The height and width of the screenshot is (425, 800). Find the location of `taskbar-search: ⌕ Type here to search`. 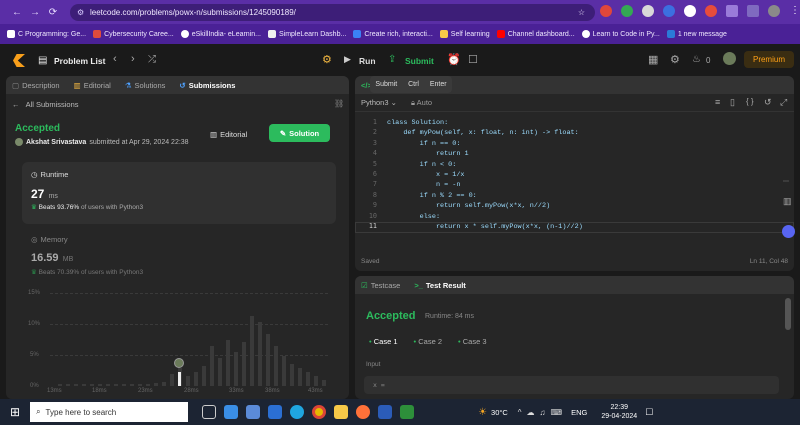

taskbar-search: ⌕ Type here to search is located at coordinates (109, 412).